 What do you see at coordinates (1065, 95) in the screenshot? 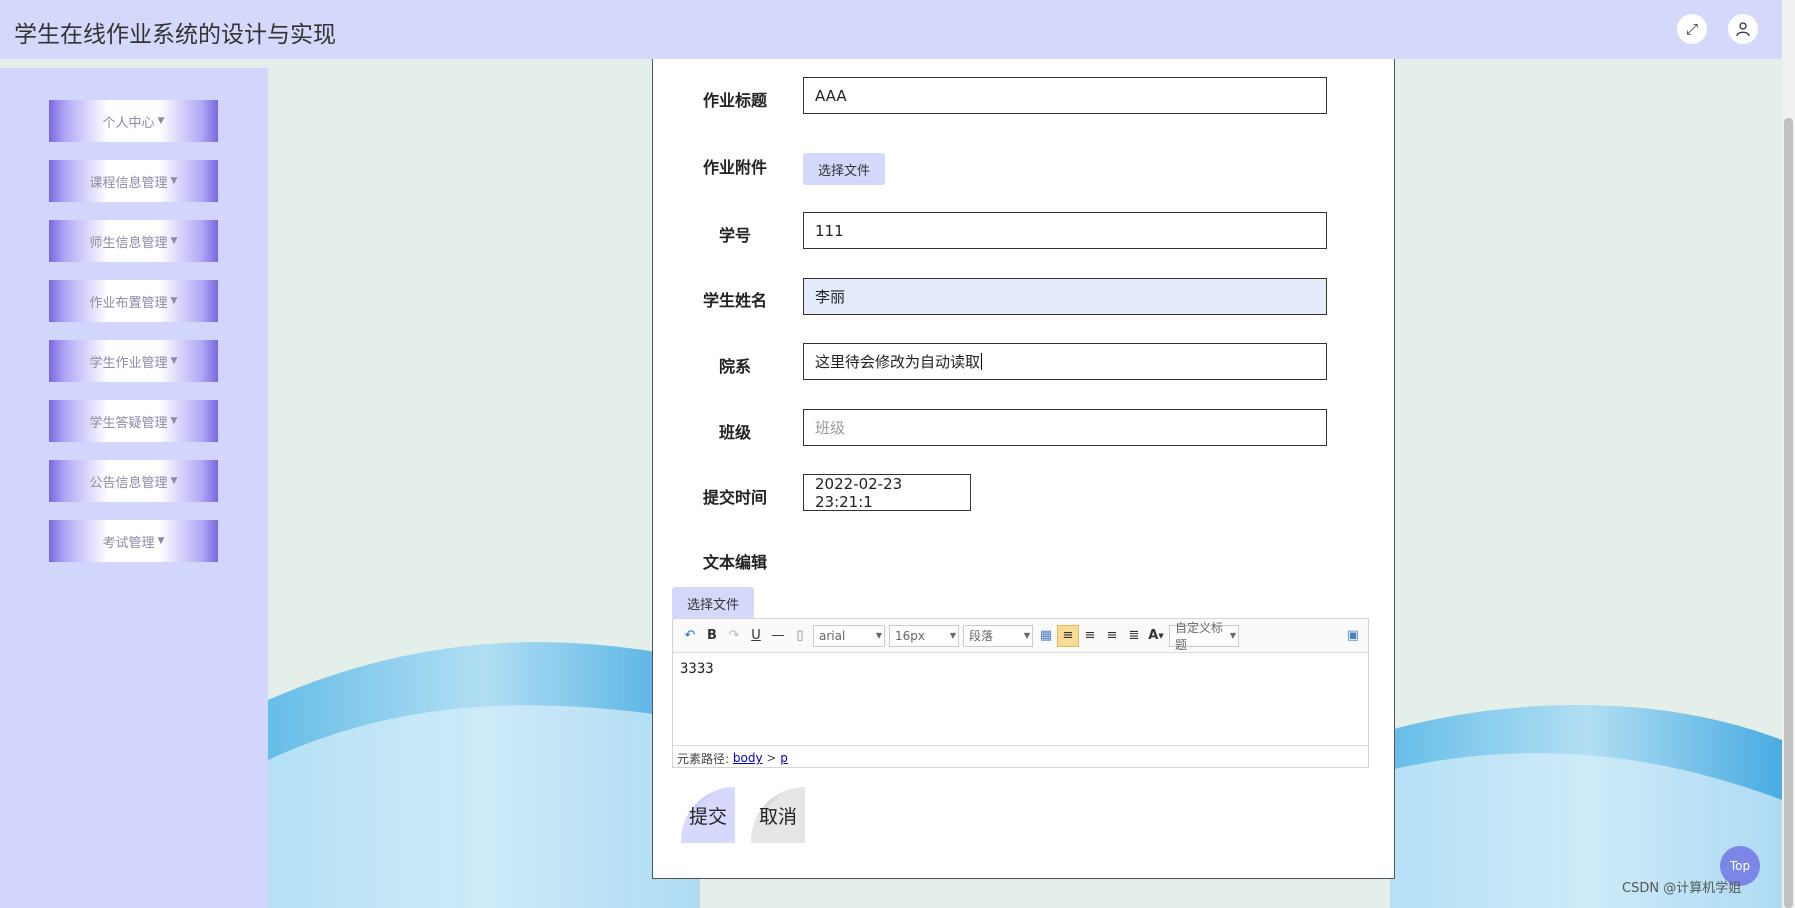
I see `title-input: AAA` at bounding box center [1065, 95].